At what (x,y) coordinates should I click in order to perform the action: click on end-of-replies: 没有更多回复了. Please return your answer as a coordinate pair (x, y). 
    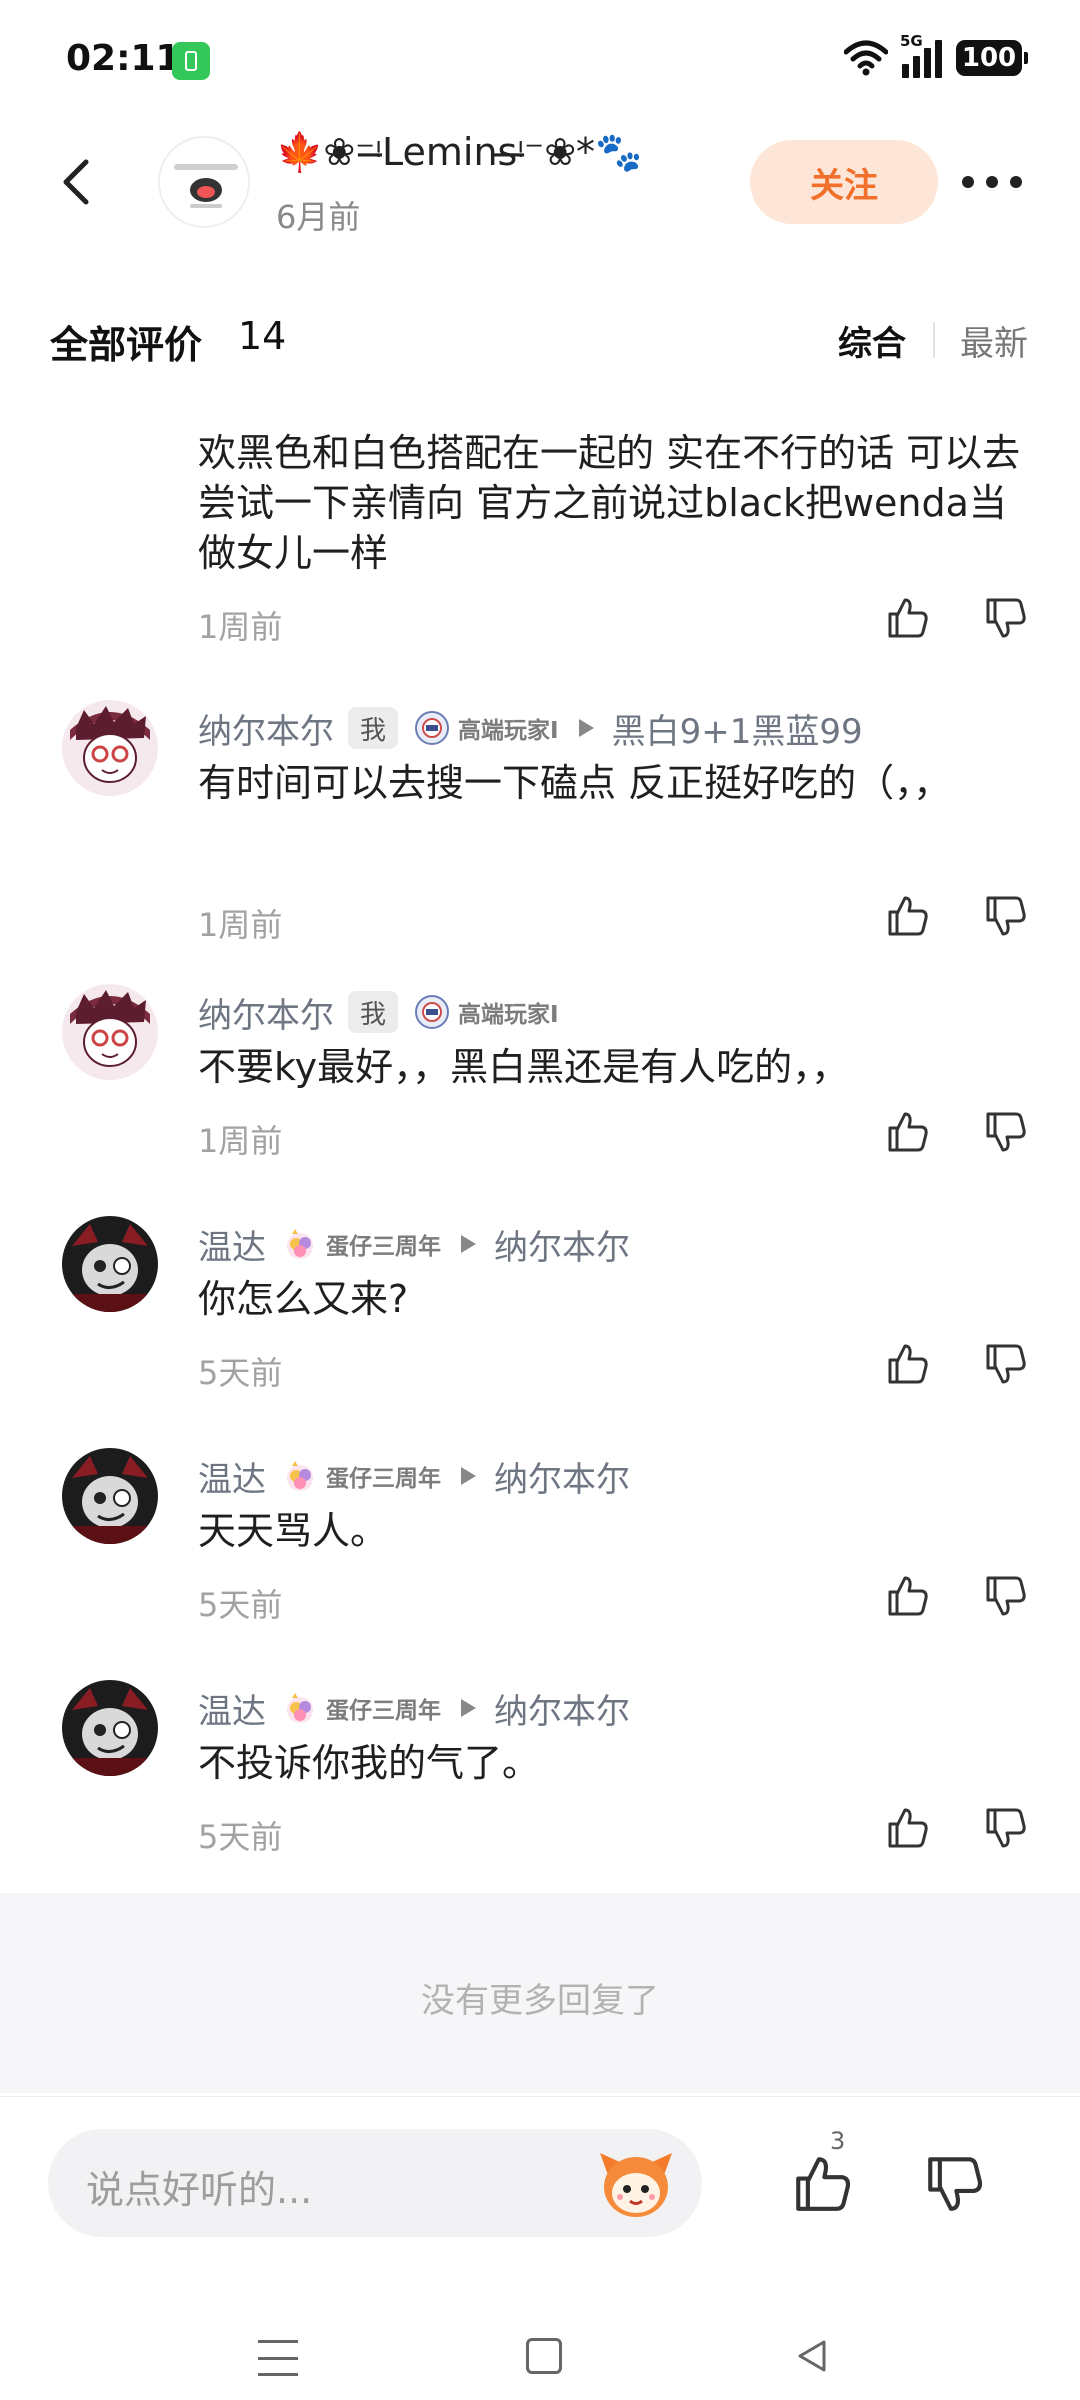
    Looking at the image, I should click on (540, 1993).